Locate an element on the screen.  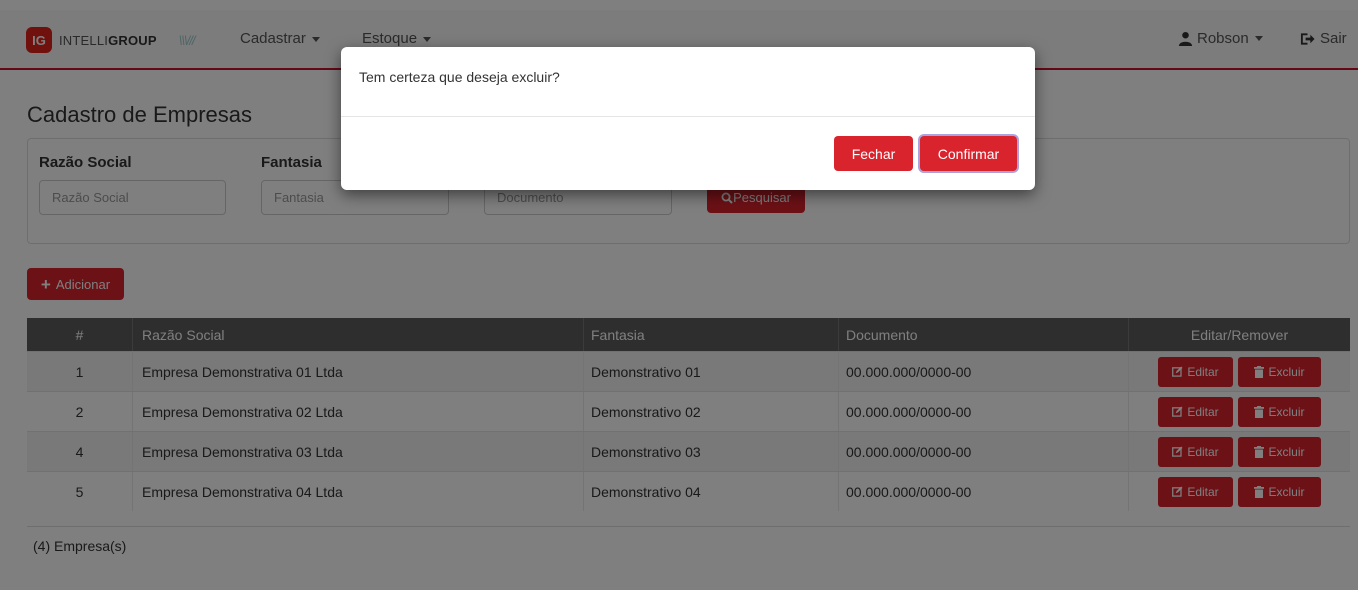
confirm-button: Confirmar is located at coordinates (968, 153).